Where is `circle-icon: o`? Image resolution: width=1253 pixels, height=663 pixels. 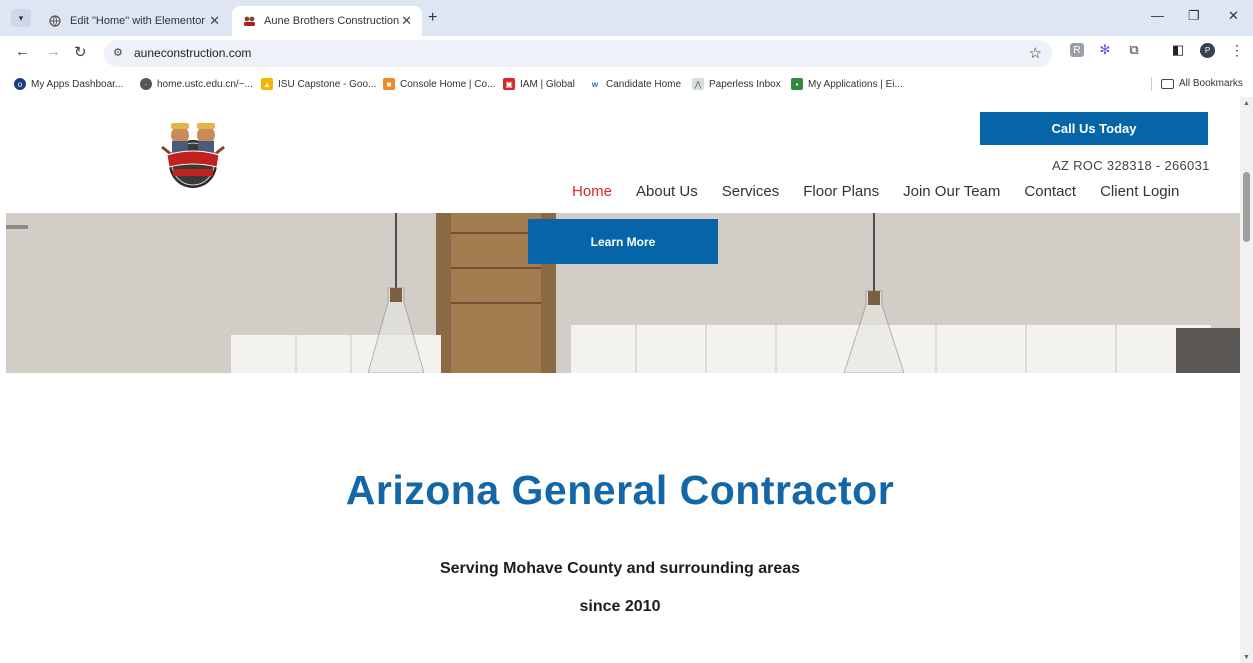 circle-icon: o is located at coordinates (20, 84).